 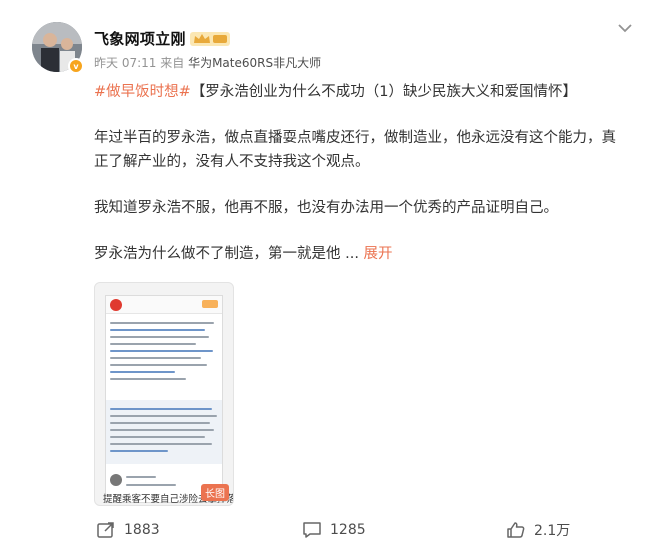 What do you see at coordinates (142, 92) in the screenshot?
I see `topic-link: #做早饭时想#` at bounding box center [142, 92].